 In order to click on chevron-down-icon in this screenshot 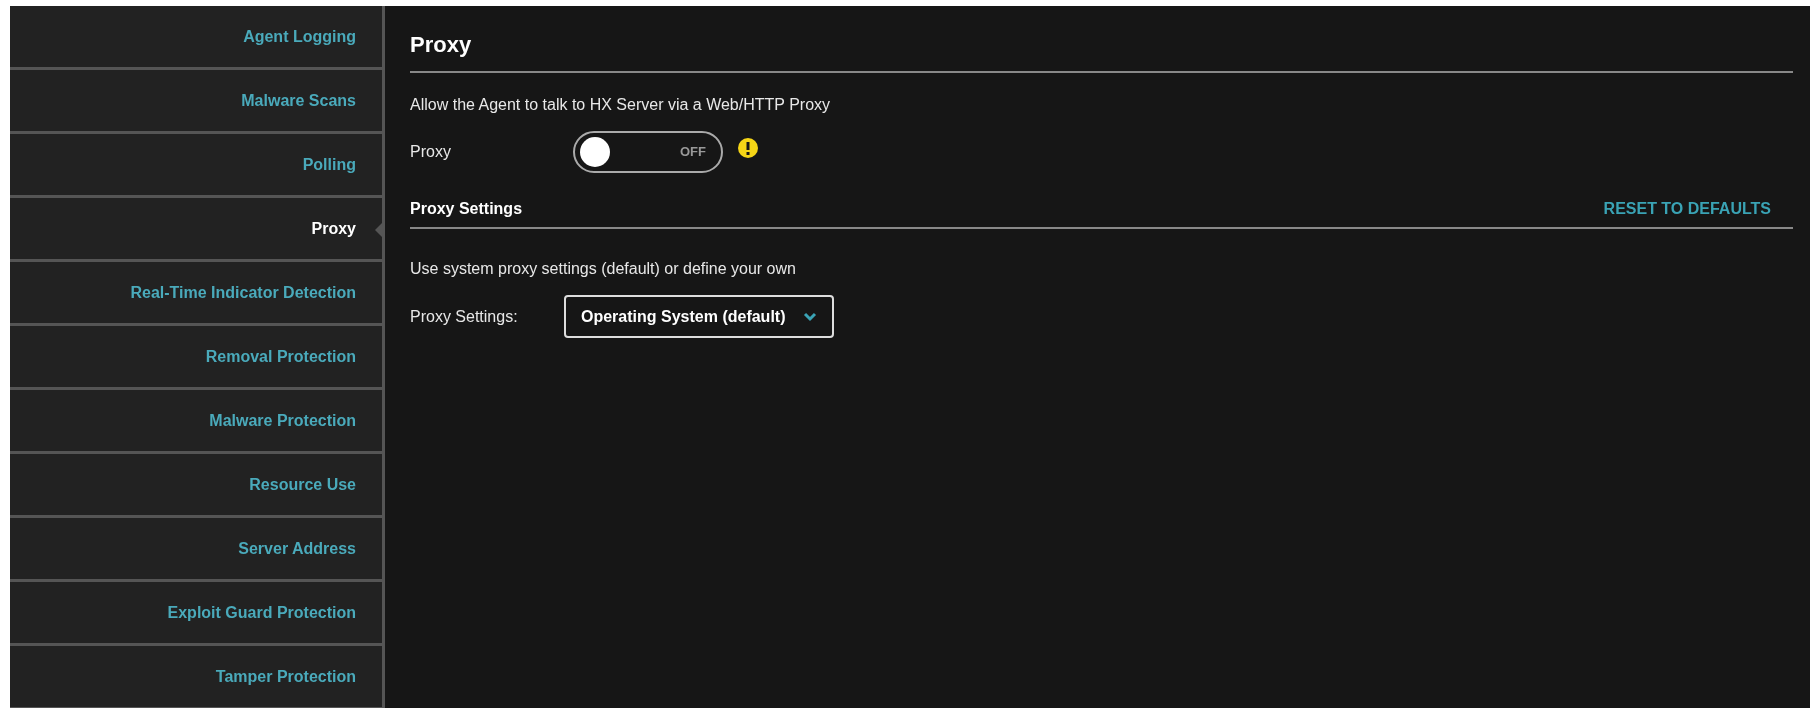, I will do `click(810, 316)`.